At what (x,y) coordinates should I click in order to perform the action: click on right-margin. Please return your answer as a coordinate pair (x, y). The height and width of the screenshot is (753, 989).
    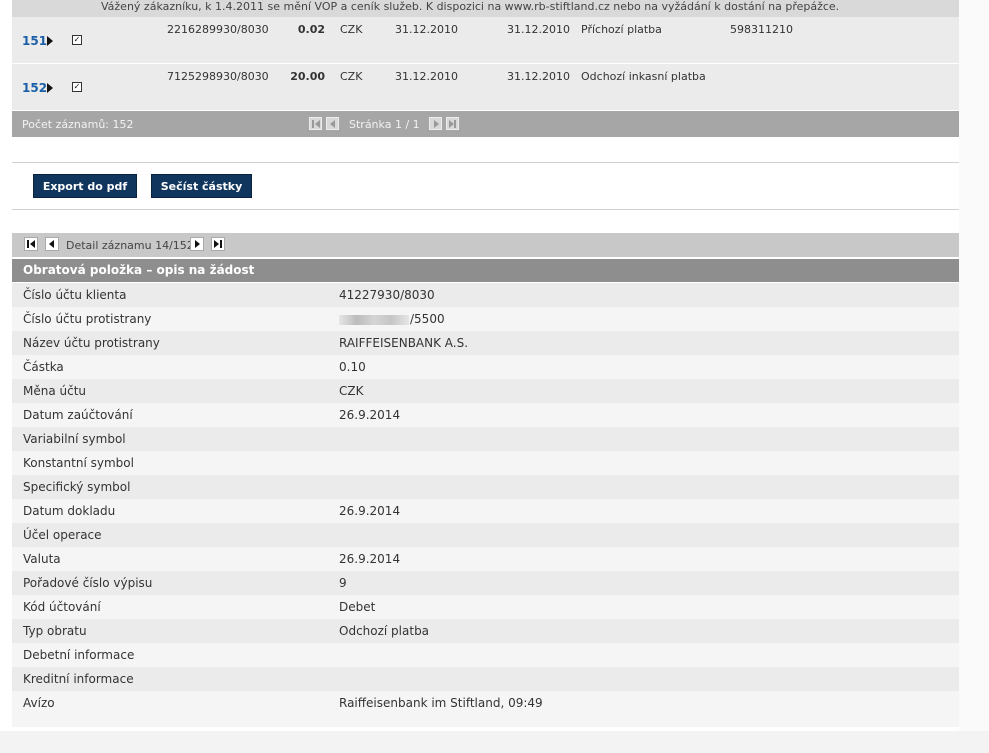
    Looking at the image, I should click on (974, 376).